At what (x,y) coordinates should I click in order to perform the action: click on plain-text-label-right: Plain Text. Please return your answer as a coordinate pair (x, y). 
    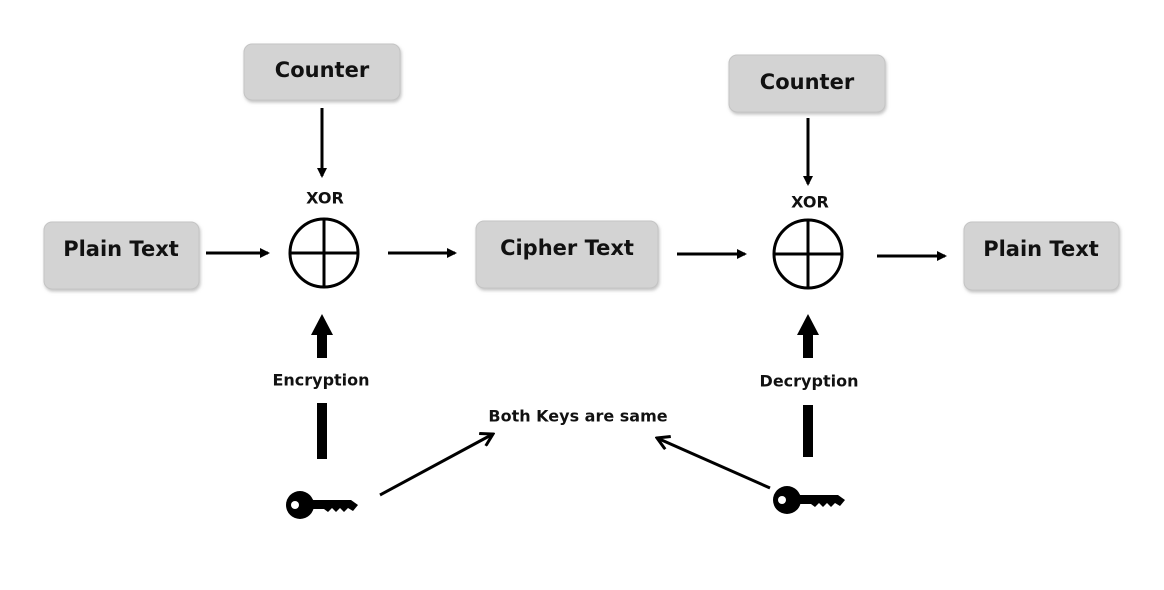
    Looking at the image, I should click on (1041, 249).